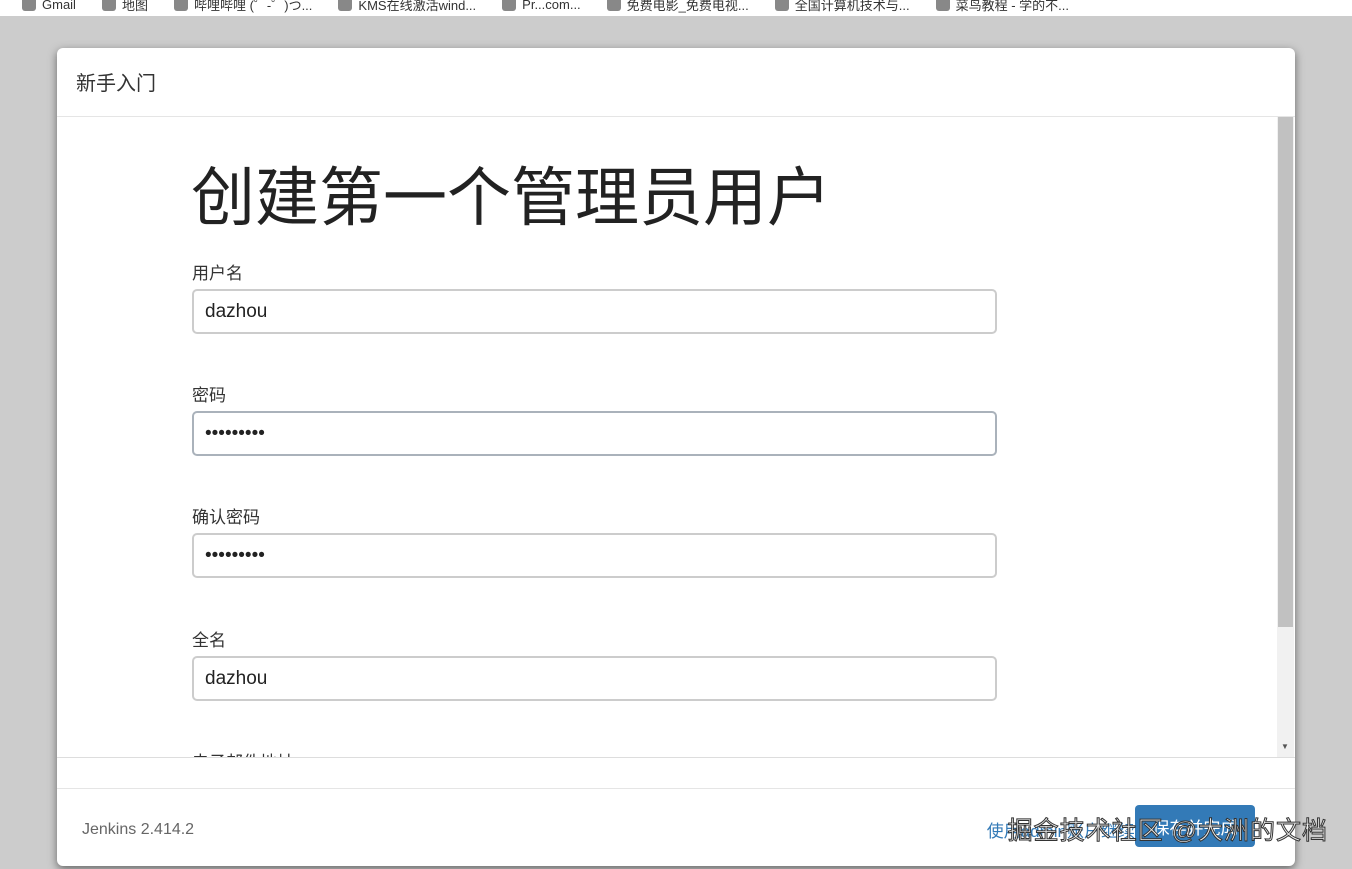  What do you see at coordinates (138, 829) in the screenshot?
I see `version-label: Jenkins 2.414.2` at bounding box center [138, 829].